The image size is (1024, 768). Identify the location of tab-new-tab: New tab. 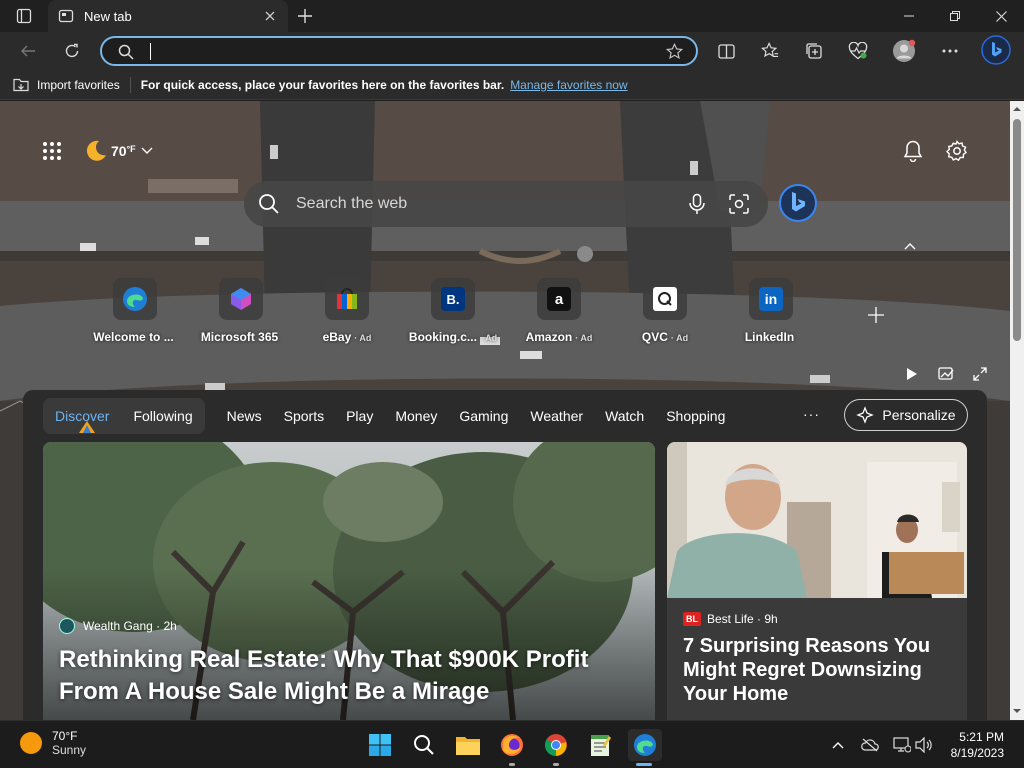
(168, 16).